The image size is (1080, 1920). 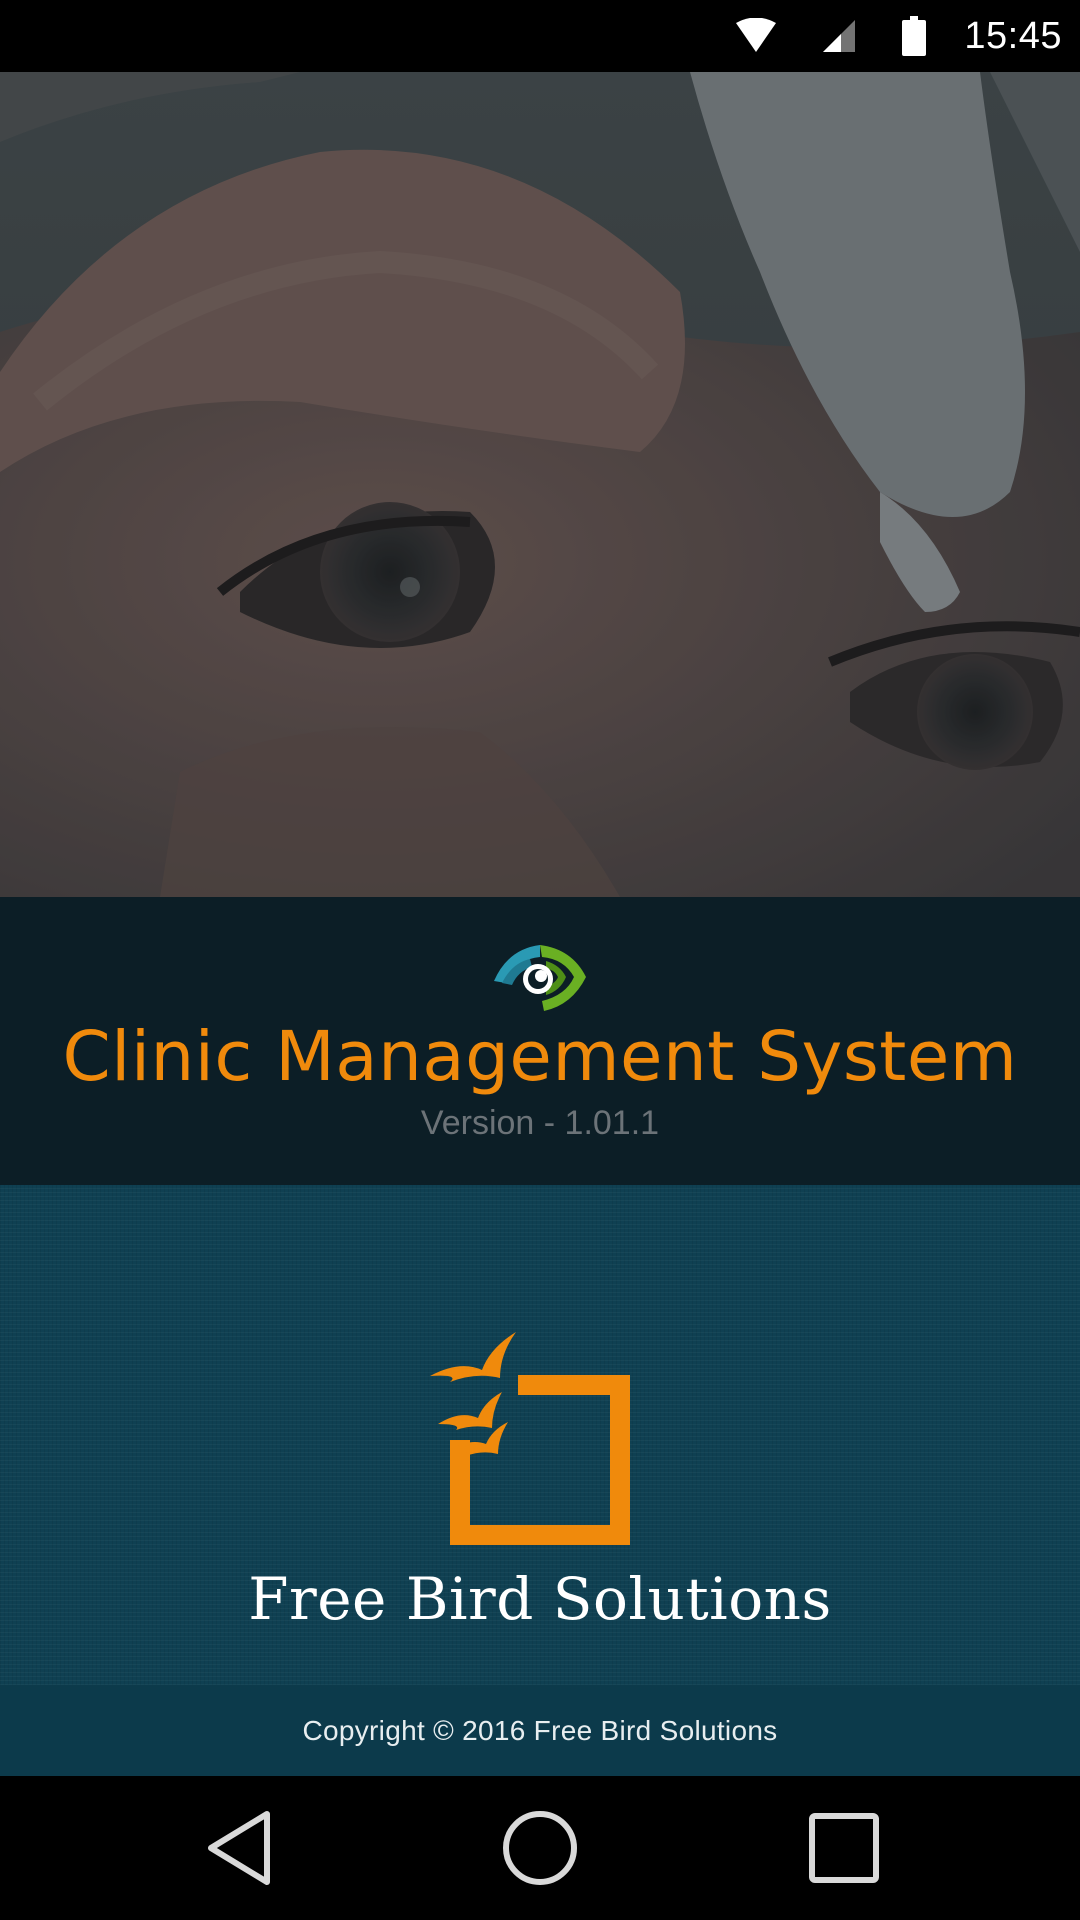 I want to click on recents-icon, so click(x=844, y=1848).